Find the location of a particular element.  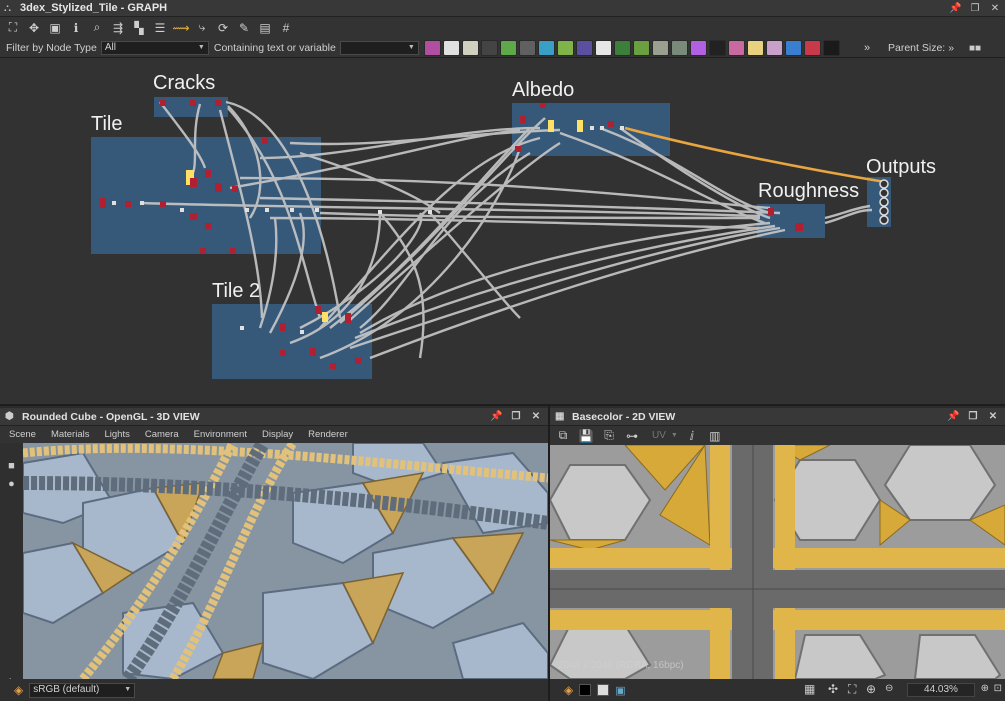

histogram-icon: ▥ is located at coordinates (715, 436).